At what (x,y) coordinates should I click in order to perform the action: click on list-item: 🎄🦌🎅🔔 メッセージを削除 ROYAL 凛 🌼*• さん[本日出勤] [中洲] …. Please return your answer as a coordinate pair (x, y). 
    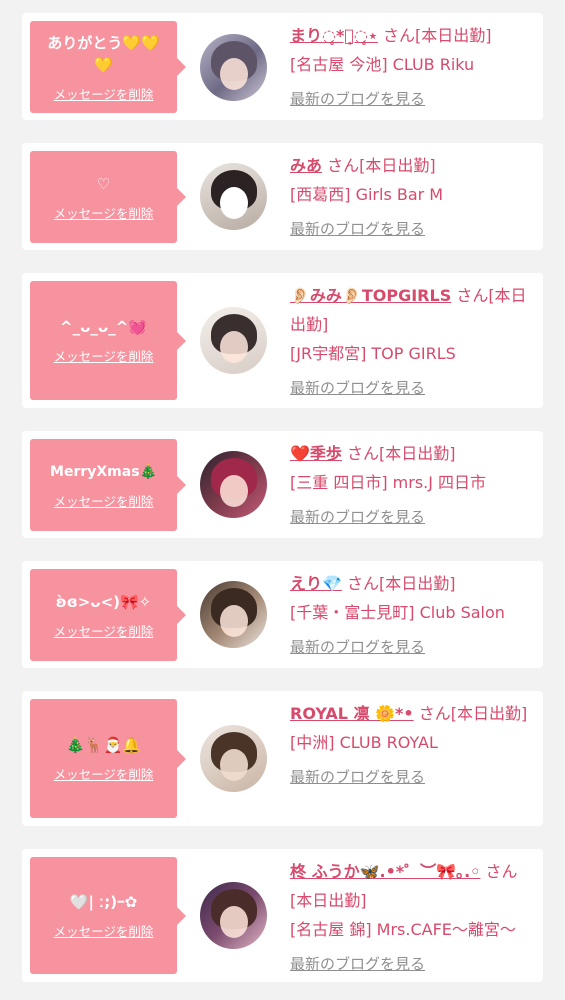
    Looking at the image, I should click on (282, 758).